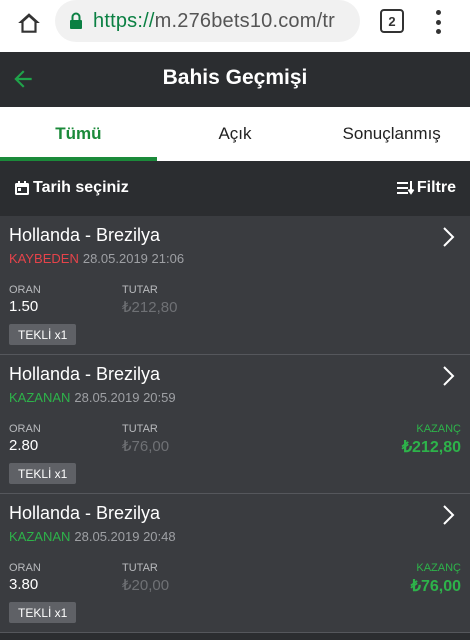 Image resolution: width=470 pixels, height=640 pixels. I want to click on status-line: KAYBEDEN 28.05.2019 21:06, so click(96, 258).